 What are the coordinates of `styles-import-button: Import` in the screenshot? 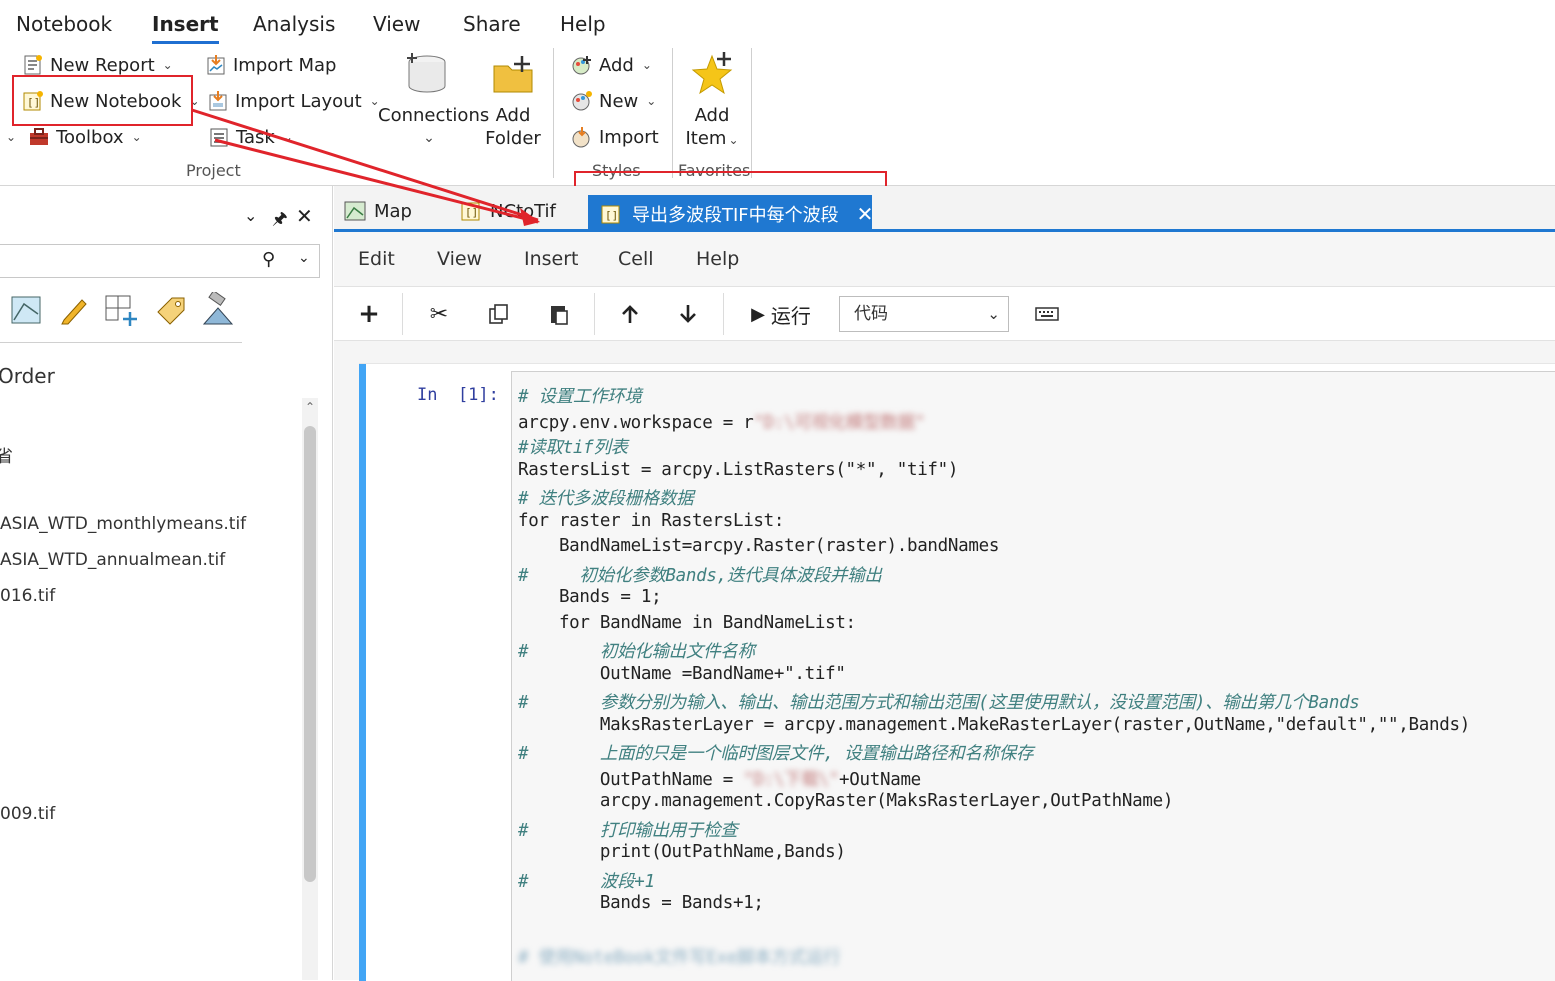 It's located at (615, 137).